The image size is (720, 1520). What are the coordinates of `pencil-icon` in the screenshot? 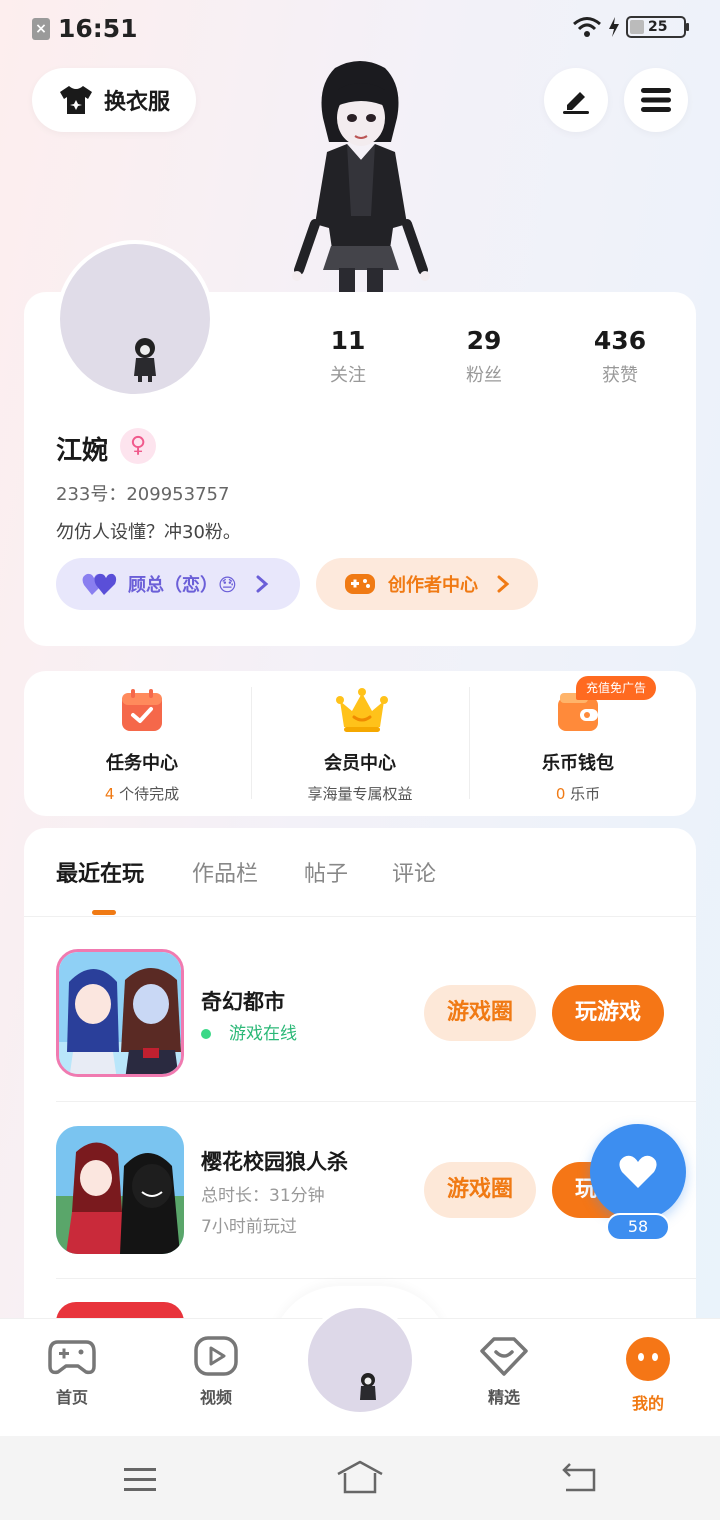 It's located at (576, 103).